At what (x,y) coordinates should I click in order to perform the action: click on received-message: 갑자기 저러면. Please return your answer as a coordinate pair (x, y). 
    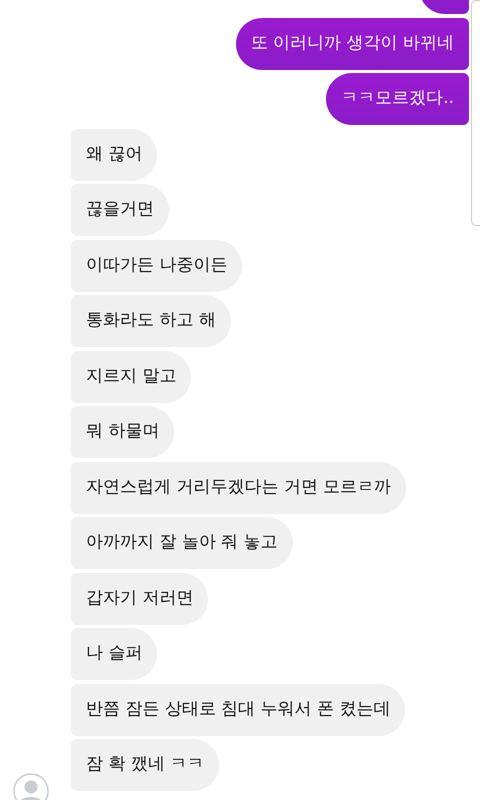
    Looking at the image, I should click on (139, 598).